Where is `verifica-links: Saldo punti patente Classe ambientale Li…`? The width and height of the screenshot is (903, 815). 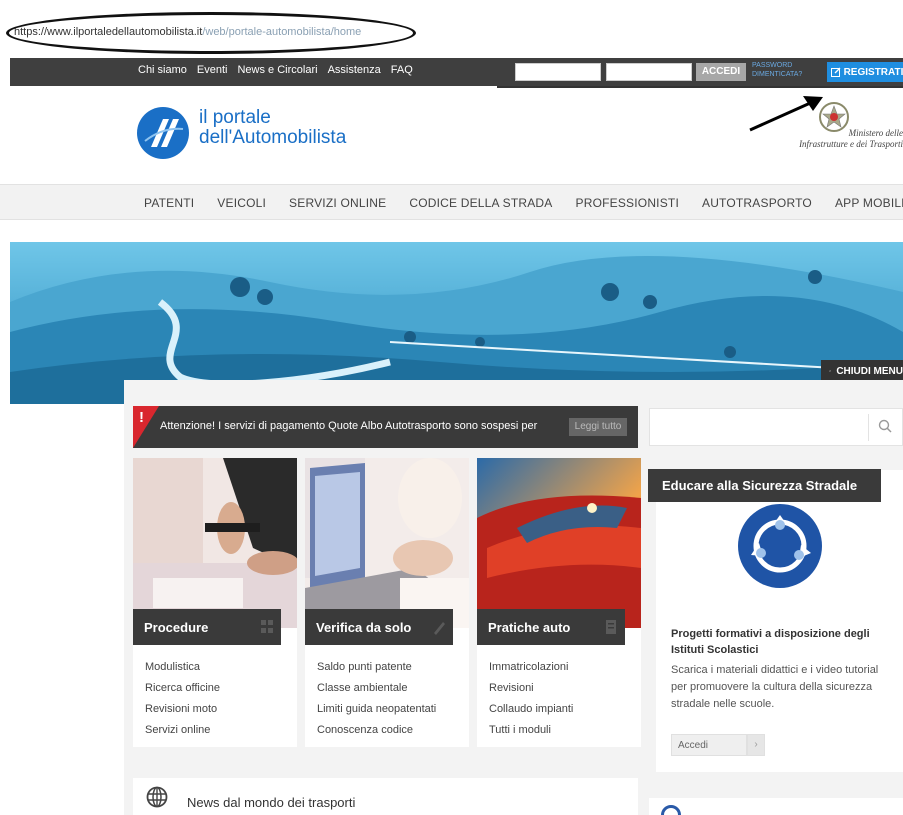 verifica-links: Saldo punti patente Classe ambientale Li… is located at coordinates (376, 699).